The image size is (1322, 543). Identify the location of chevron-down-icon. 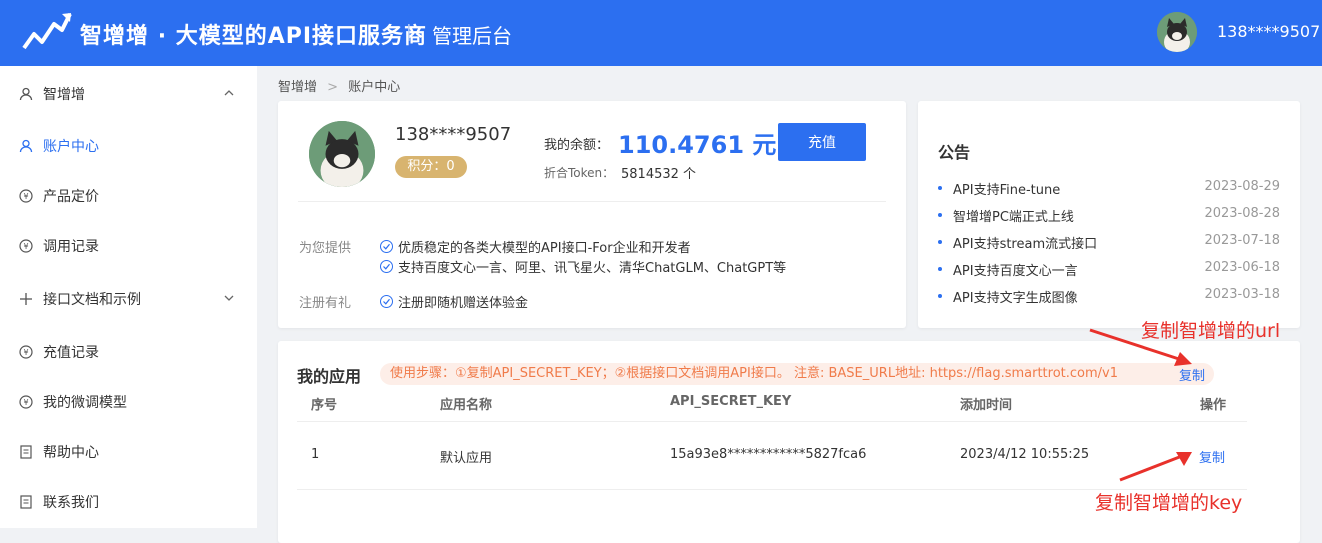
(229, 298).